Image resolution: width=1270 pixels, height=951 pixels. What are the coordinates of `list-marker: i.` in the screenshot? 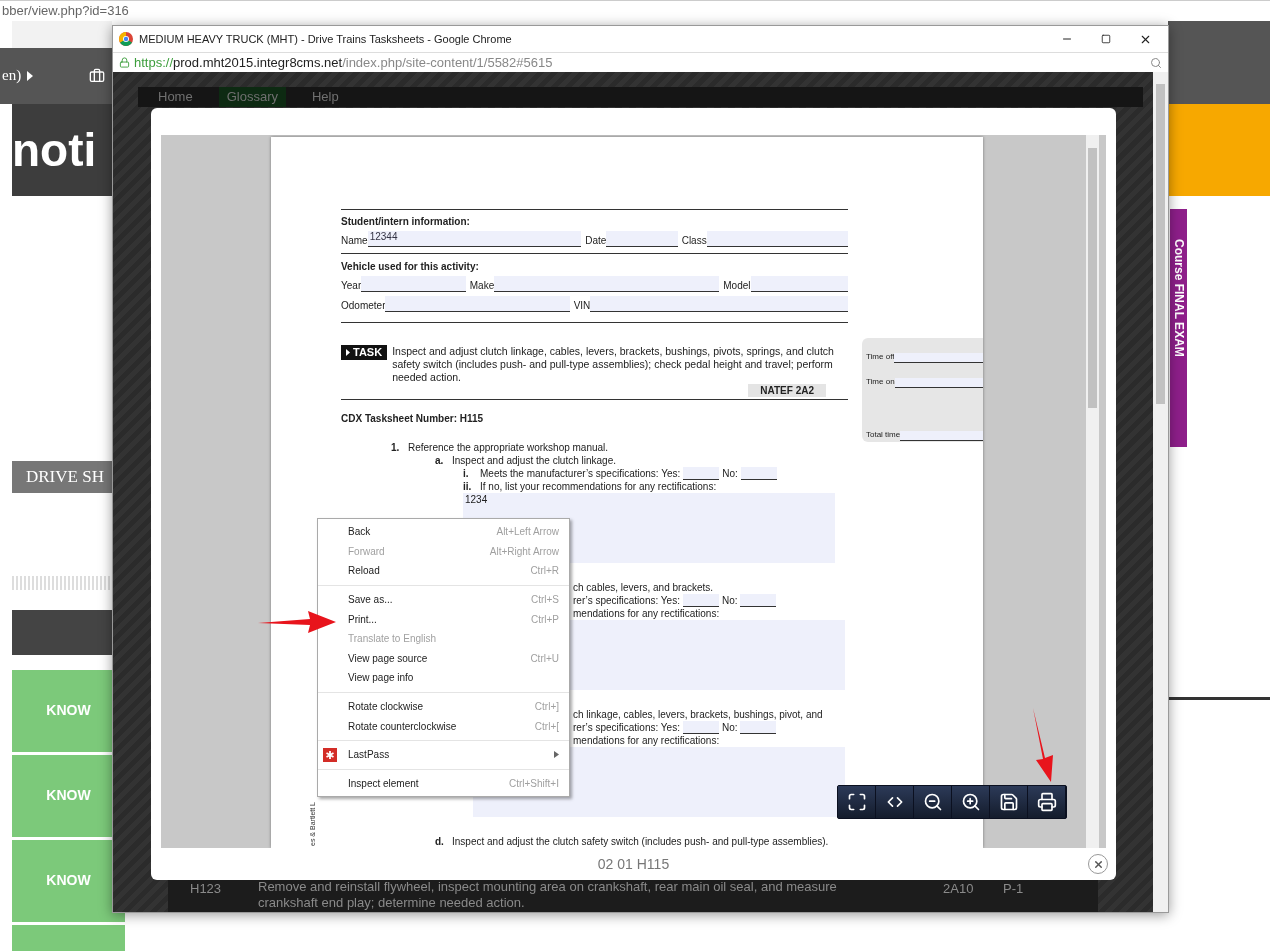 It's located at (466, 473).